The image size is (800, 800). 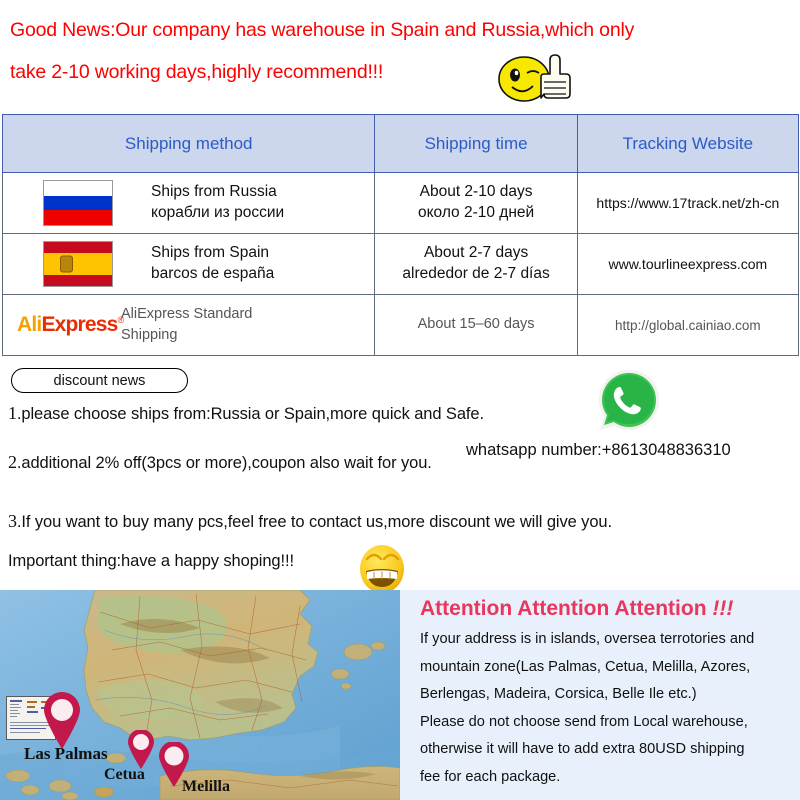 What do you see at coordinates (188, 264) in the screenshot?
I see `cell-shipping-method: Ships from Spain barcos de españa` at bounding box center [188, 264].